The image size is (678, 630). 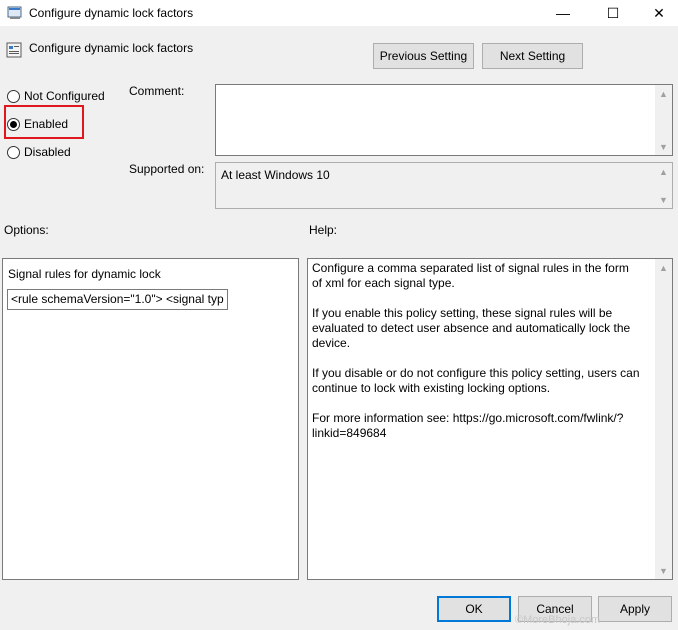 What do you see at coordinates (558, 620) in the screenshot?
I see `watermark: ©MoreBhoja.com` at bounding box center [558, 620].